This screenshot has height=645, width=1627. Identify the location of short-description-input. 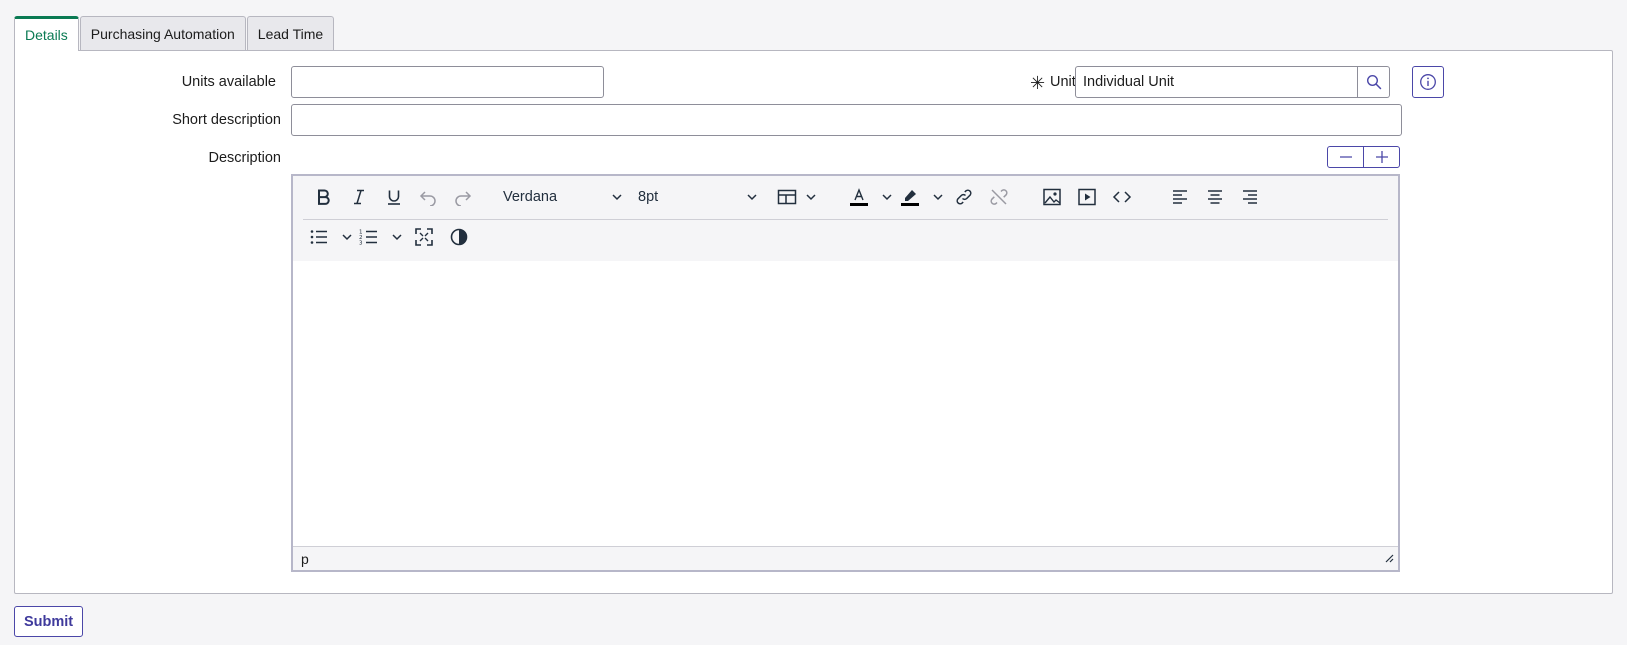
(846, 120).